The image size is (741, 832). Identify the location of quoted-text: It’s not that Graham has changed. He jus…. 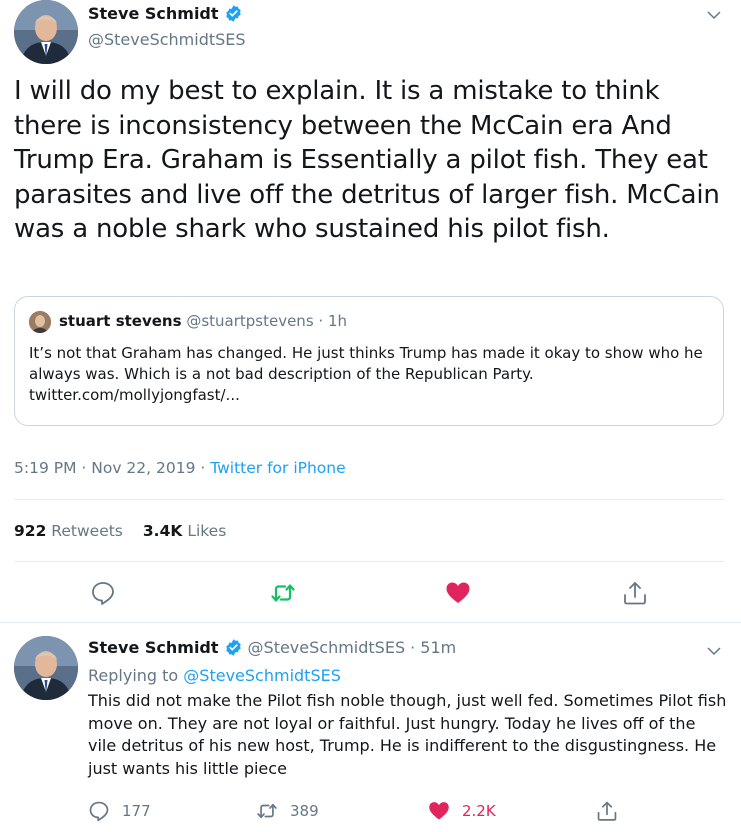
(366, 363).